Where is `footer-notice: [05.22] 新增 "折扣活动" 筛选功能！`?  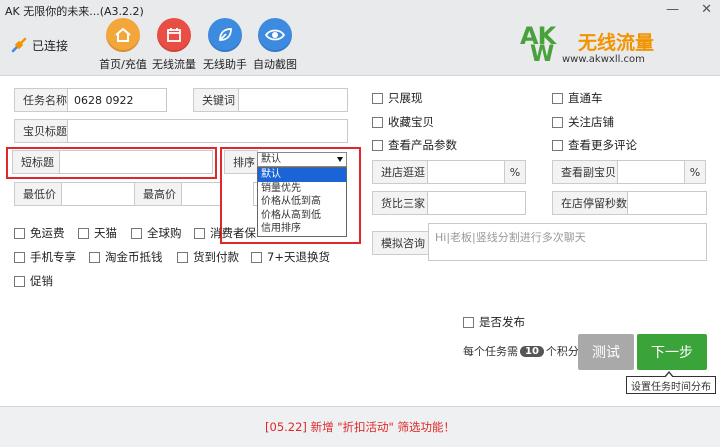
footer-notice: [05.22] 新增 "折扣活动" 筛选功能！ is located at coordinates (360, 426).